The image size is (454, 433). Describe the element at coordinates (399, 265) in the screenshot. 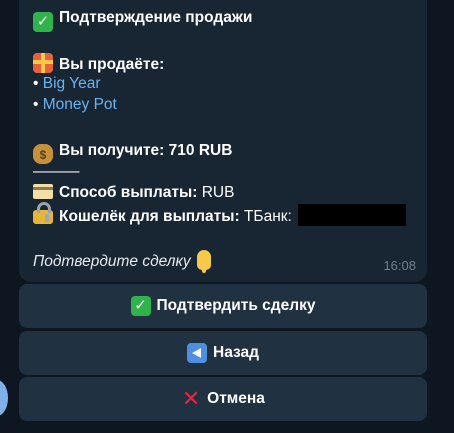

I see `message-timestamp: 16:08` at that location.